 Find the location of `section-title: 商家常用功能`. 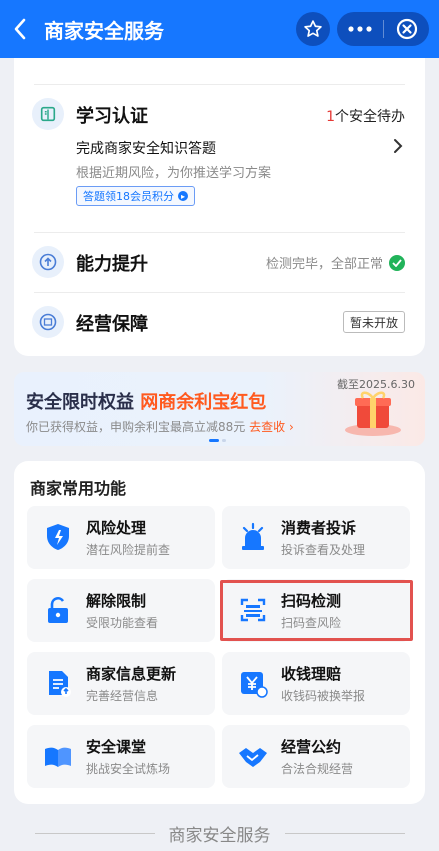

section-title: 商家常用功能 is located at coordinates (78, 488).